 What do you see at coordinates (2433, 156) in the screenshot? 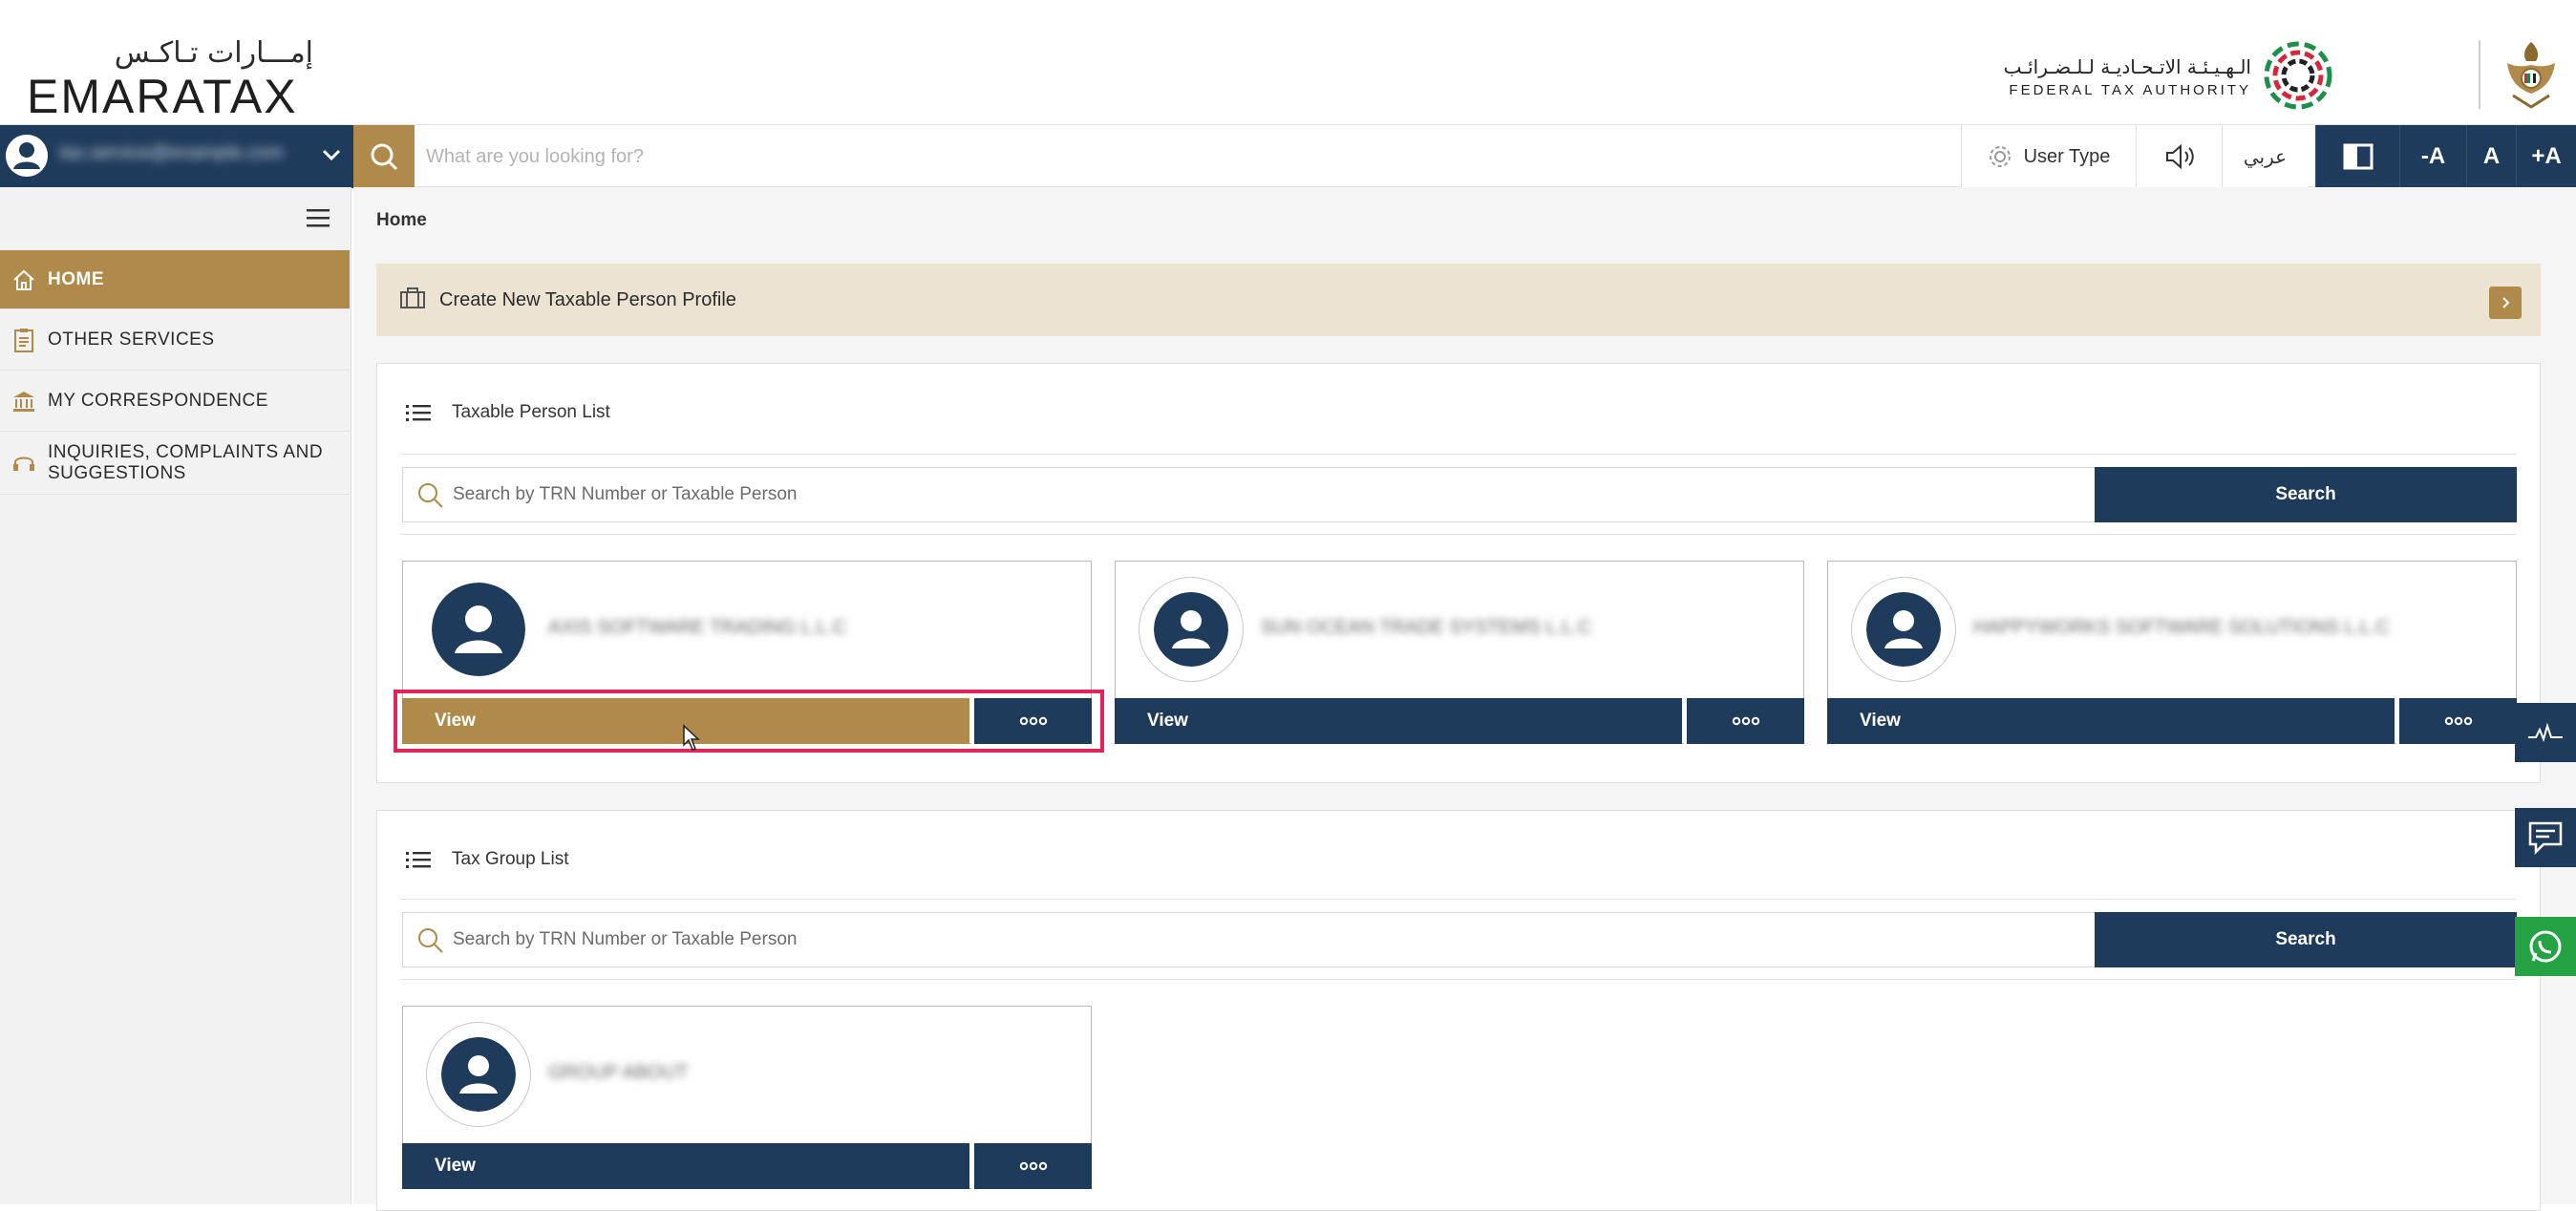
I see `font-decrease-button: -A` at bounding box center [2433, 156].